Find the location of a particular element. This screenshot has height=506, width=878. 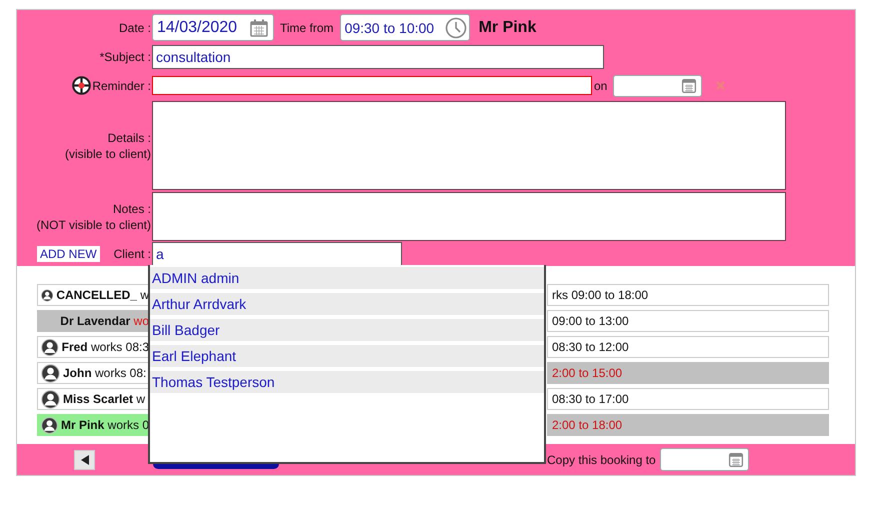

left-arrow-icon is located at coordinates (84, 459).